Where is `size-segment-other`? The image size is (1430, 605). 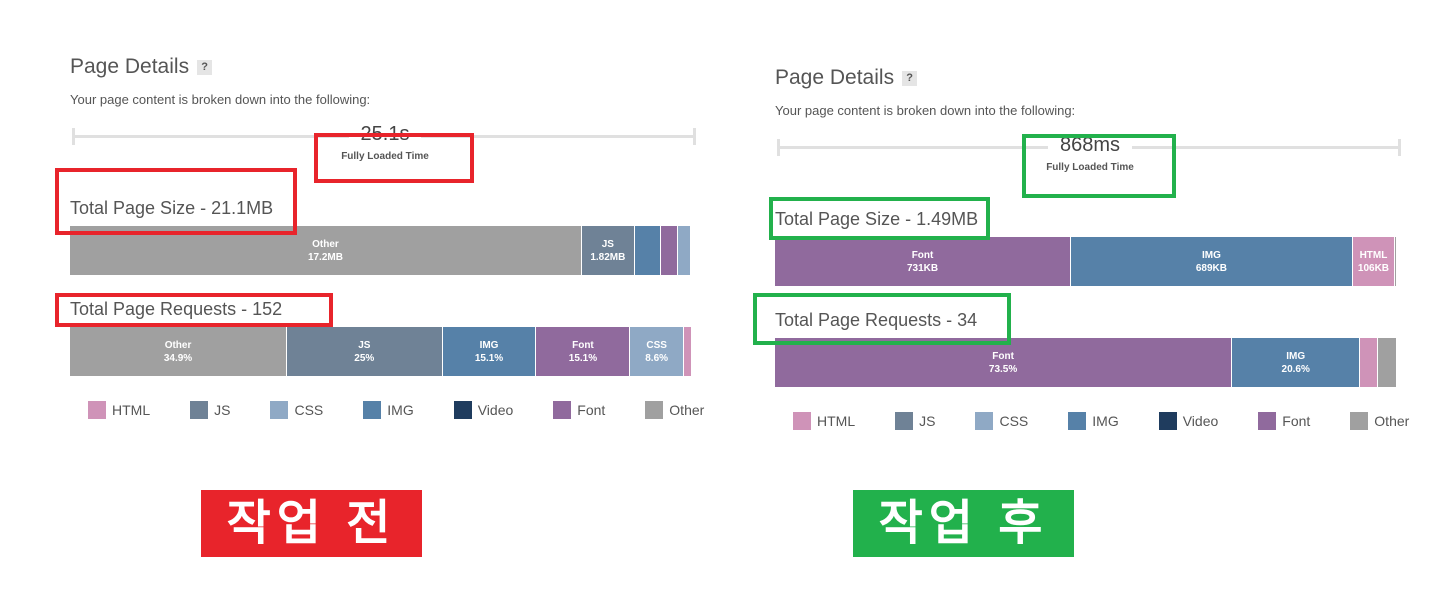 size-segment-other is located at coordinates (1396, 261).